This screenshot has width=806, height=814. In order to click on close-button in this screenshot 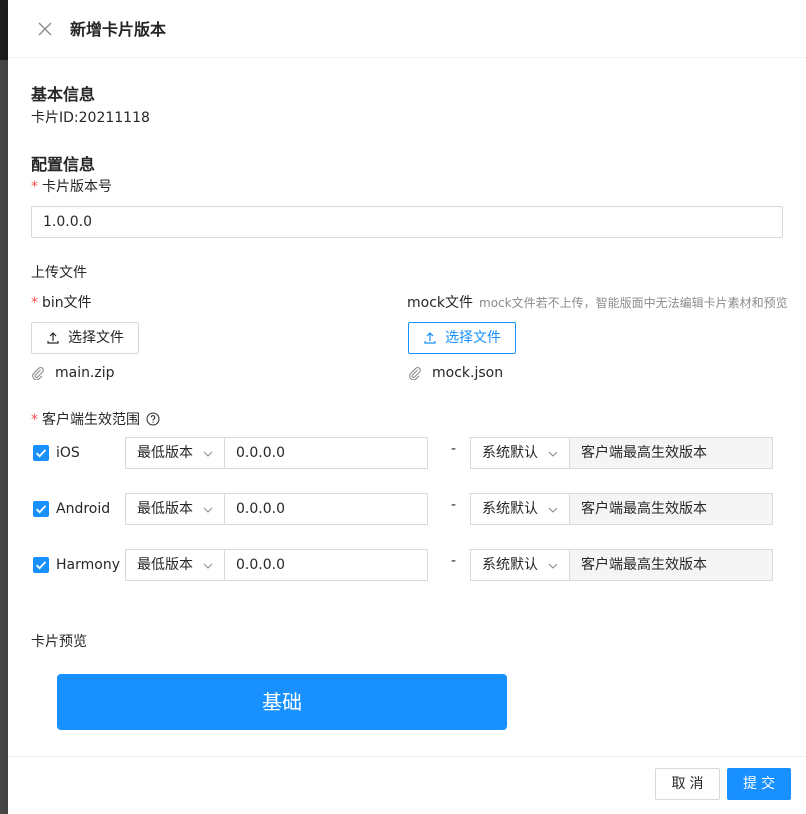, I will do `click(45, 29)`.